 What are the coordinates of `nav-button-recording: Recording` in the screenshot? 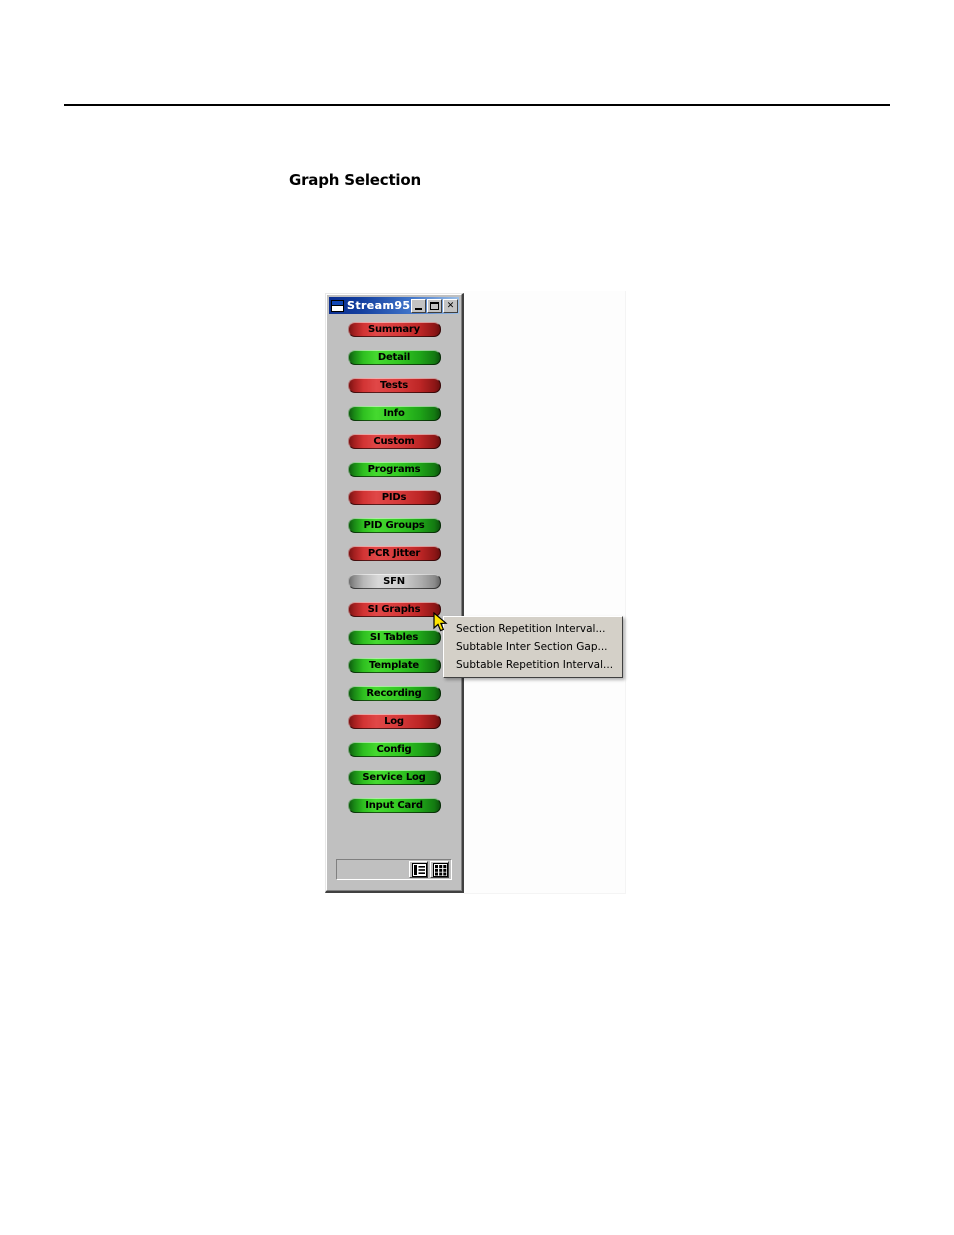 It's located at (394, 693).